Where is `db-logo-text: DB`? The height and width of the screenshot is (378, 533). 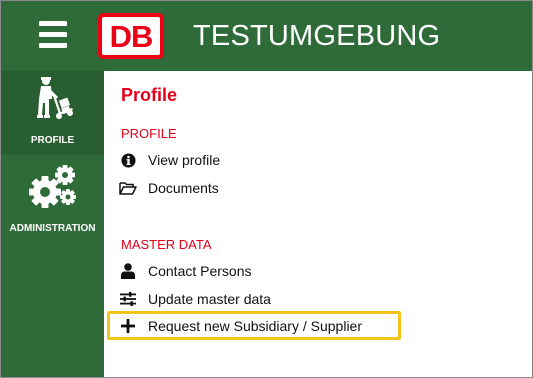
db-logo-text: DB is located at coordinates (131, 36).